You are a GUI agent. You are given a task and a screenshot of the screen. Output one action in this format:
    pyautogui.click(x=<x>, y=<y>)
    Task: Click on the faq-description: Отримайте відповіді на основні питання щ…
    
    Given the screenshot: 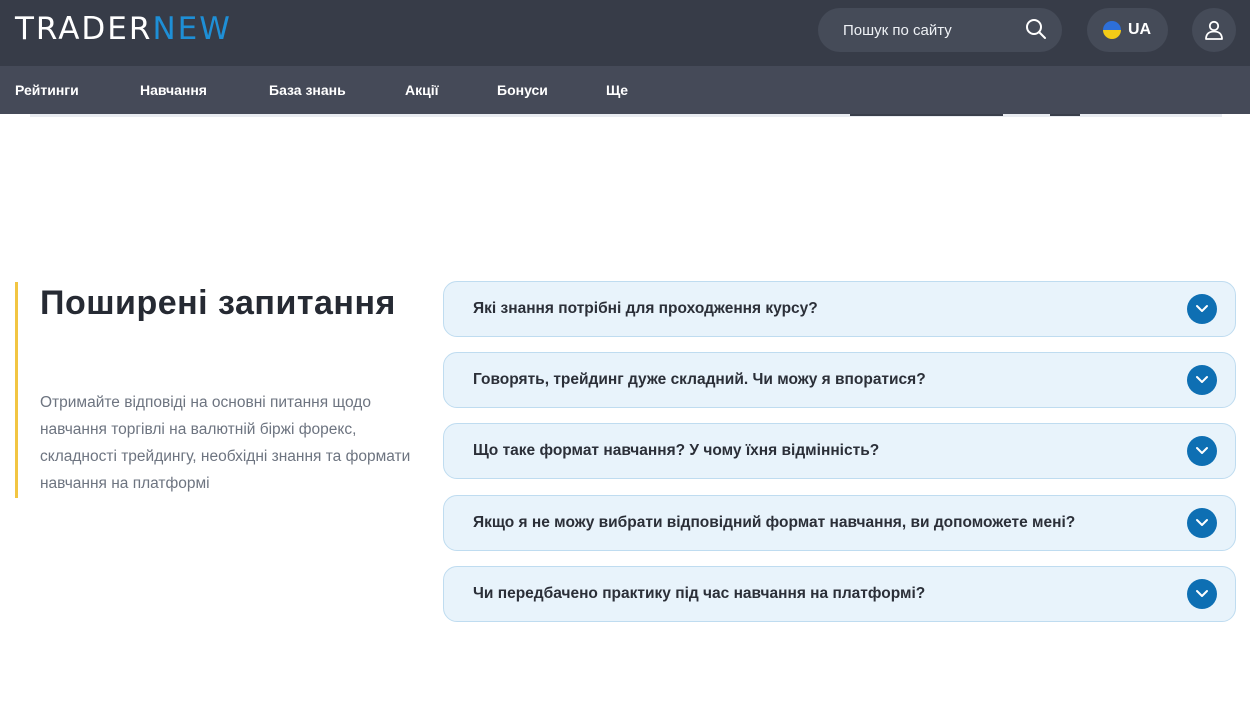 What is the action you would take?
    pyautogui.click(x=225, y=443)
    